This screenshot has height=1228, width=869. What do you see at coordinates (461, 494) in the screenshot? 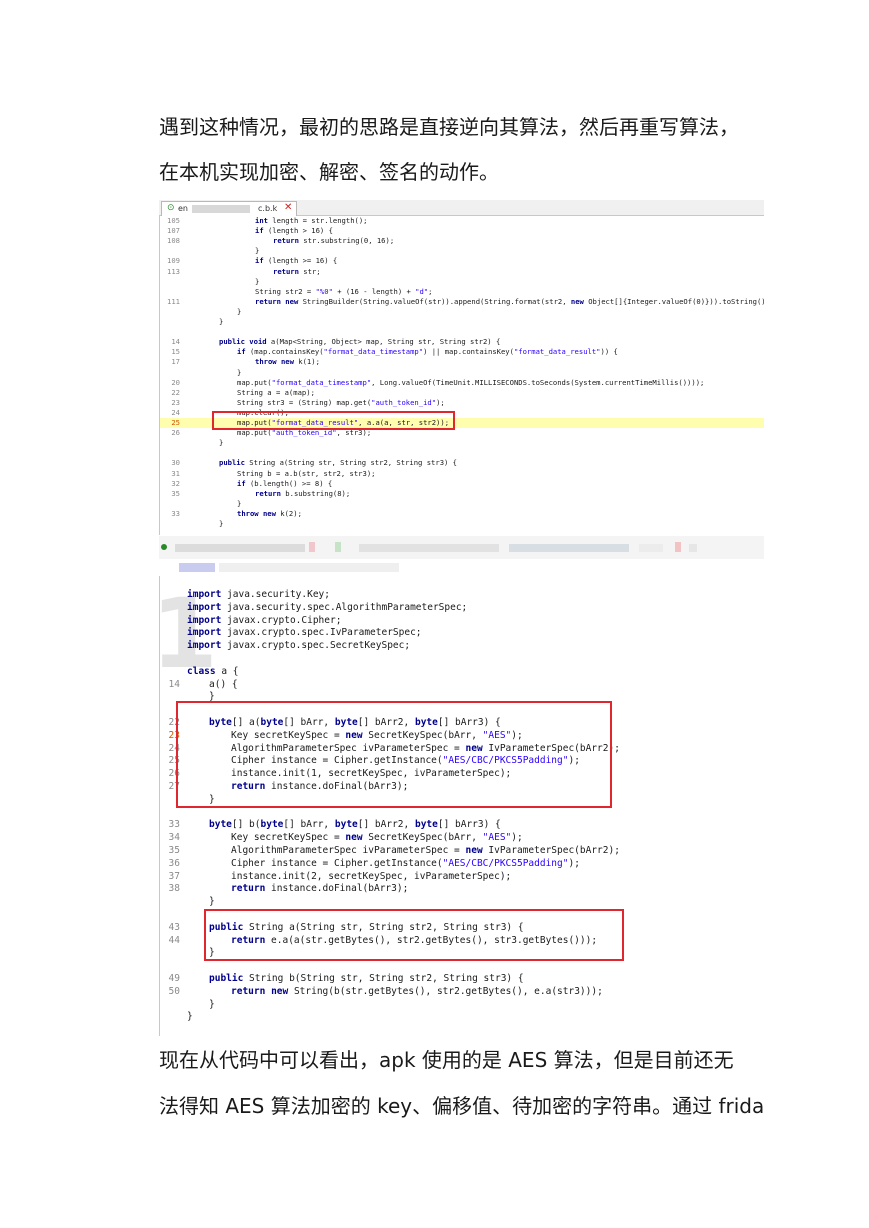
I see `code-line: 35 return b.substring(8);` at bounding box center [461, 494].